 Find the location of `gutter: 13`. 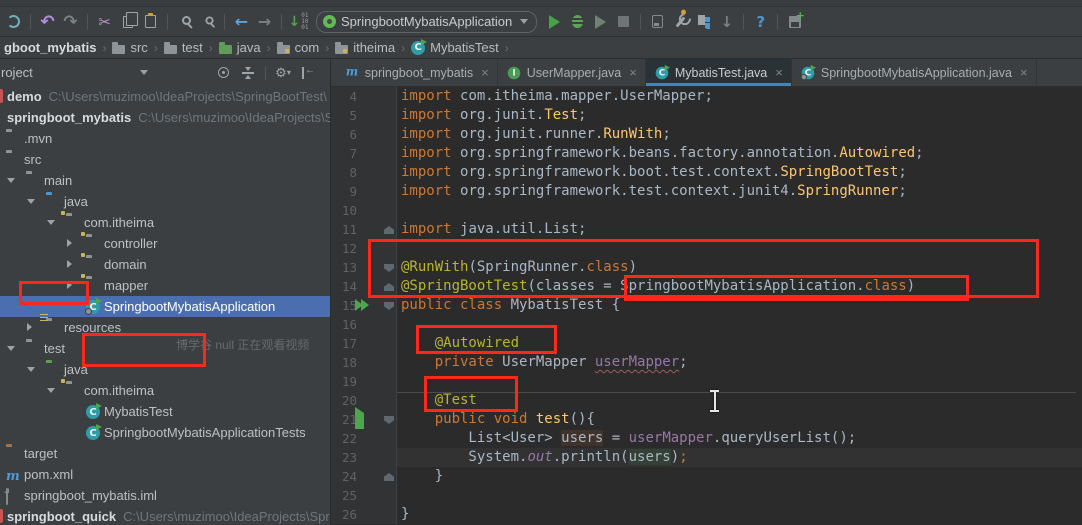

gutter: 13 is located at coordinates (364, 267).